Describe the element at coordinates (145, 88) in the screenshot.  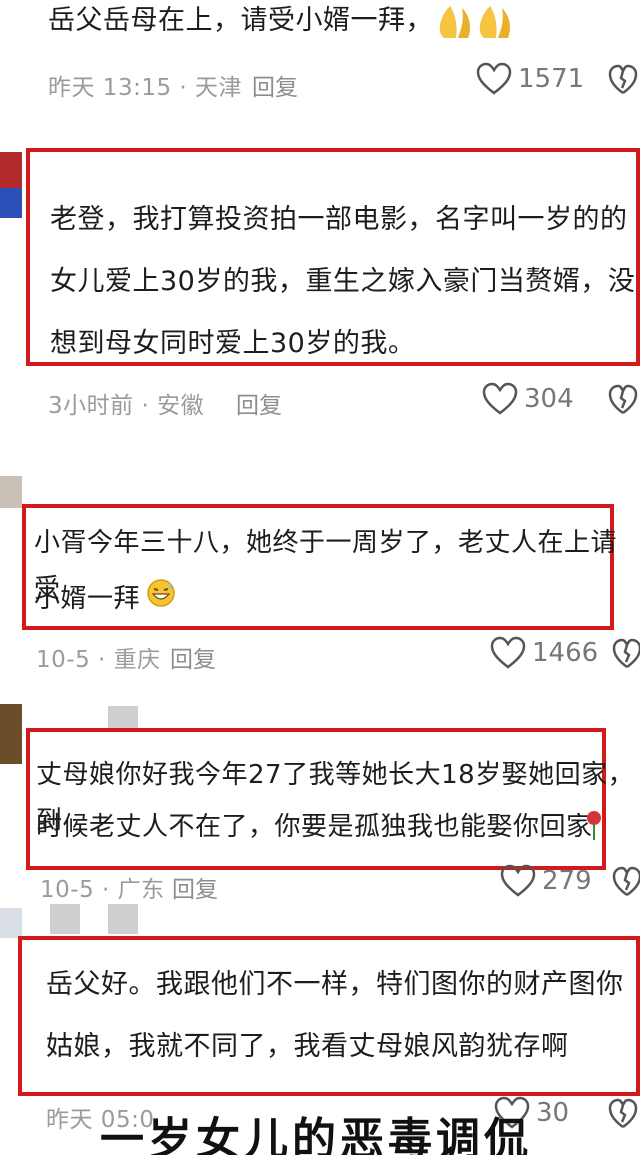
I see `comment-time-location: 昨天 13:15 · 天津` at that location.